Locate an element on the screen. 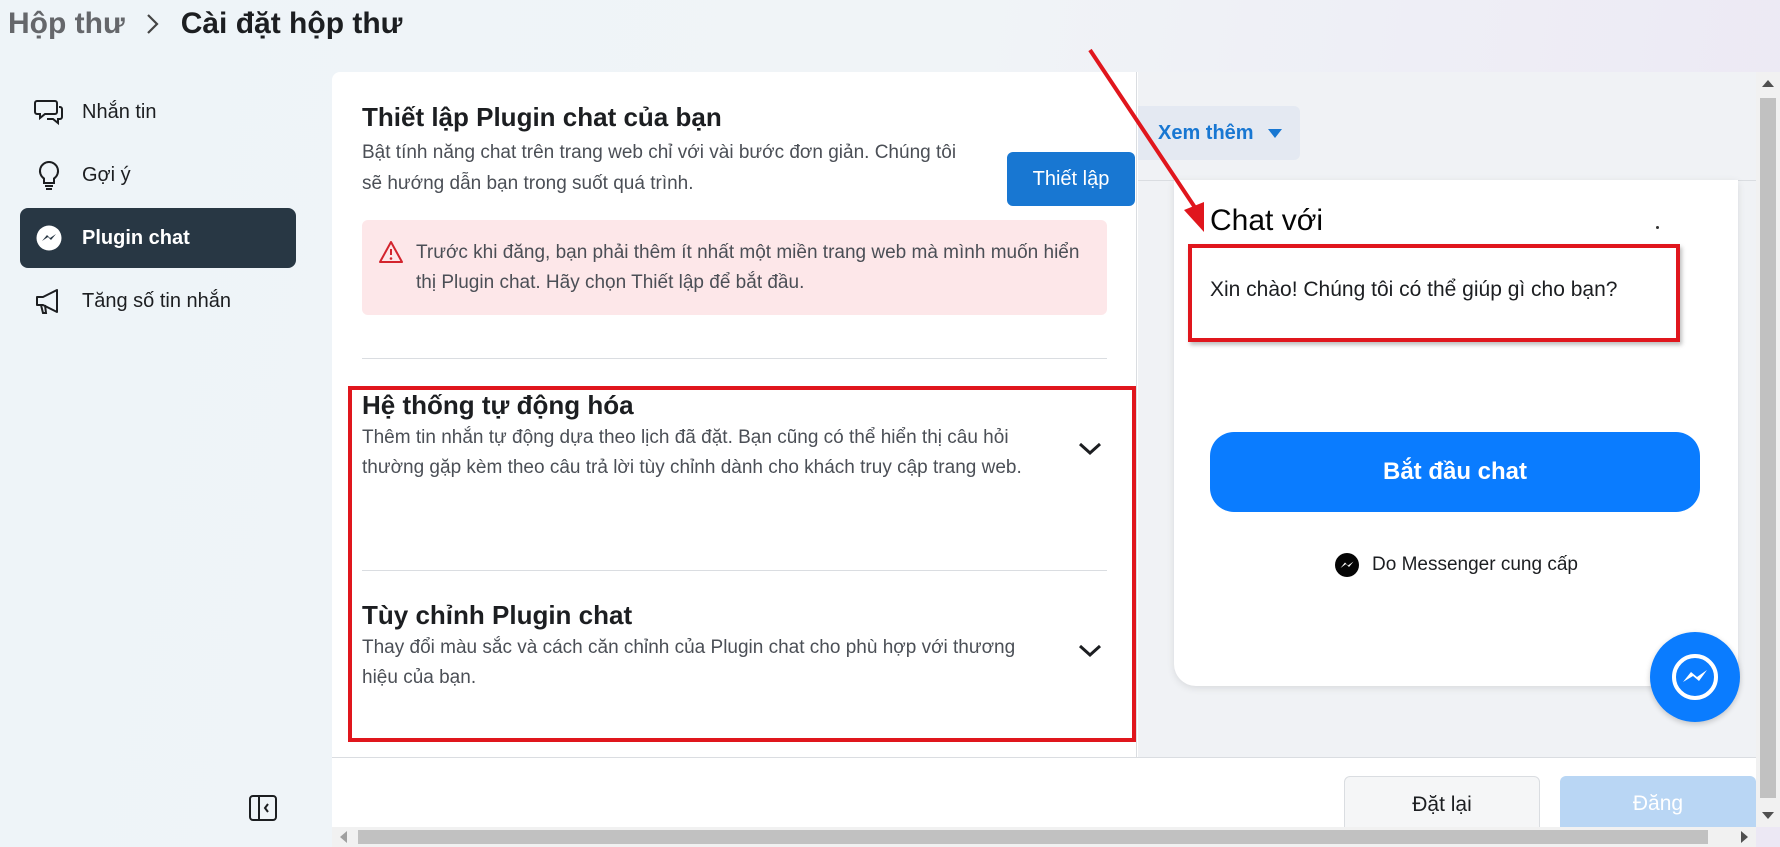 The image size is (1780, 847). warning-icon is located at coordinates (391, 253).